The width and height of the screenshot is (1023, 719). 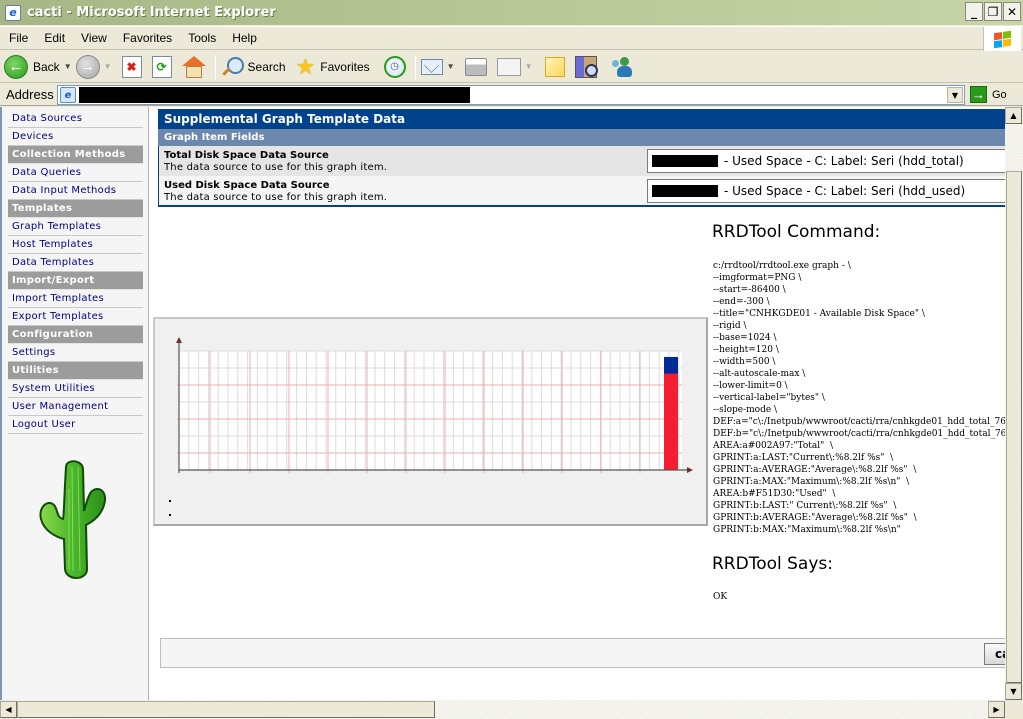 What do you see at coordinates (623, 67) in the screenshot?
I see `messenger-button` at bounding box center [623, 67].